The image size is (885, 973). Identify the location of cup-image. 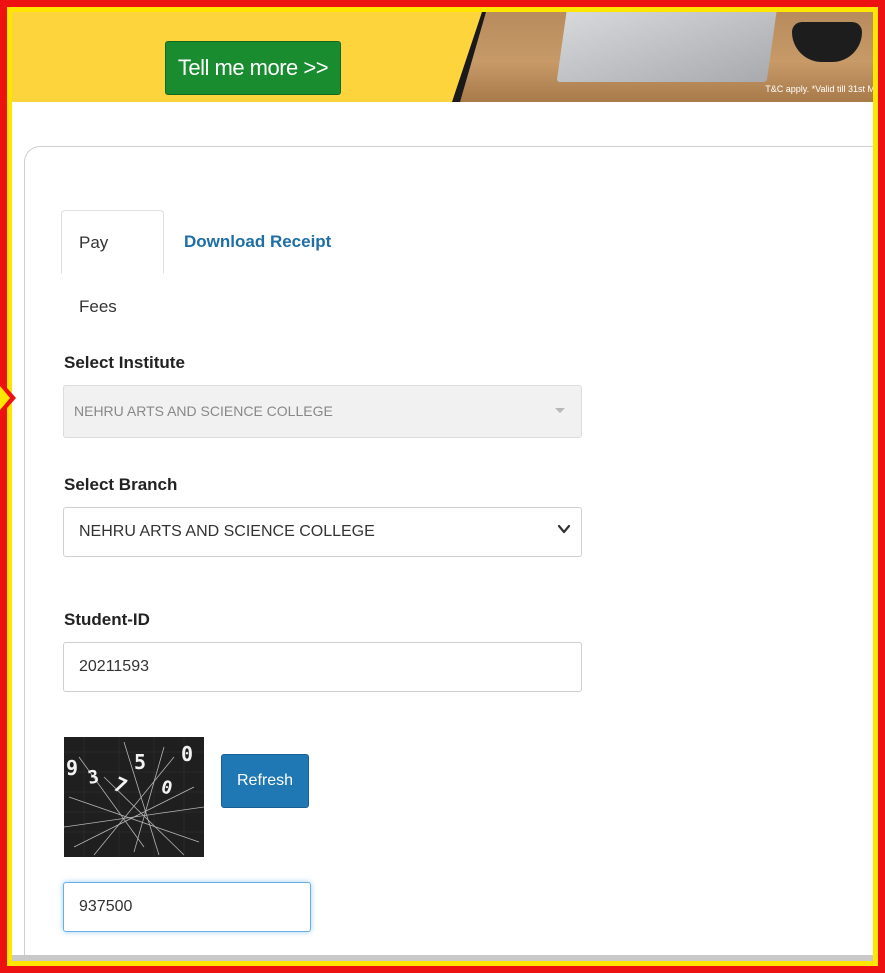
(827, 42).